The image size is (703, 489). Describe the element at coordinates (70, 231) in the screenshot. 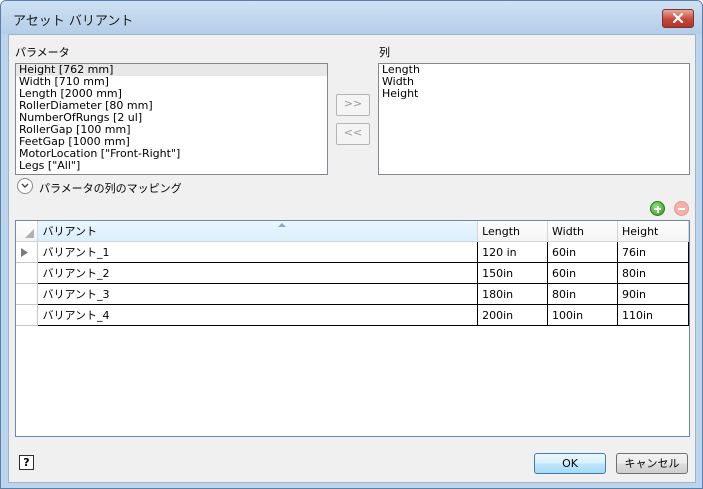

I see `column-header-label: バリアント` at that location.